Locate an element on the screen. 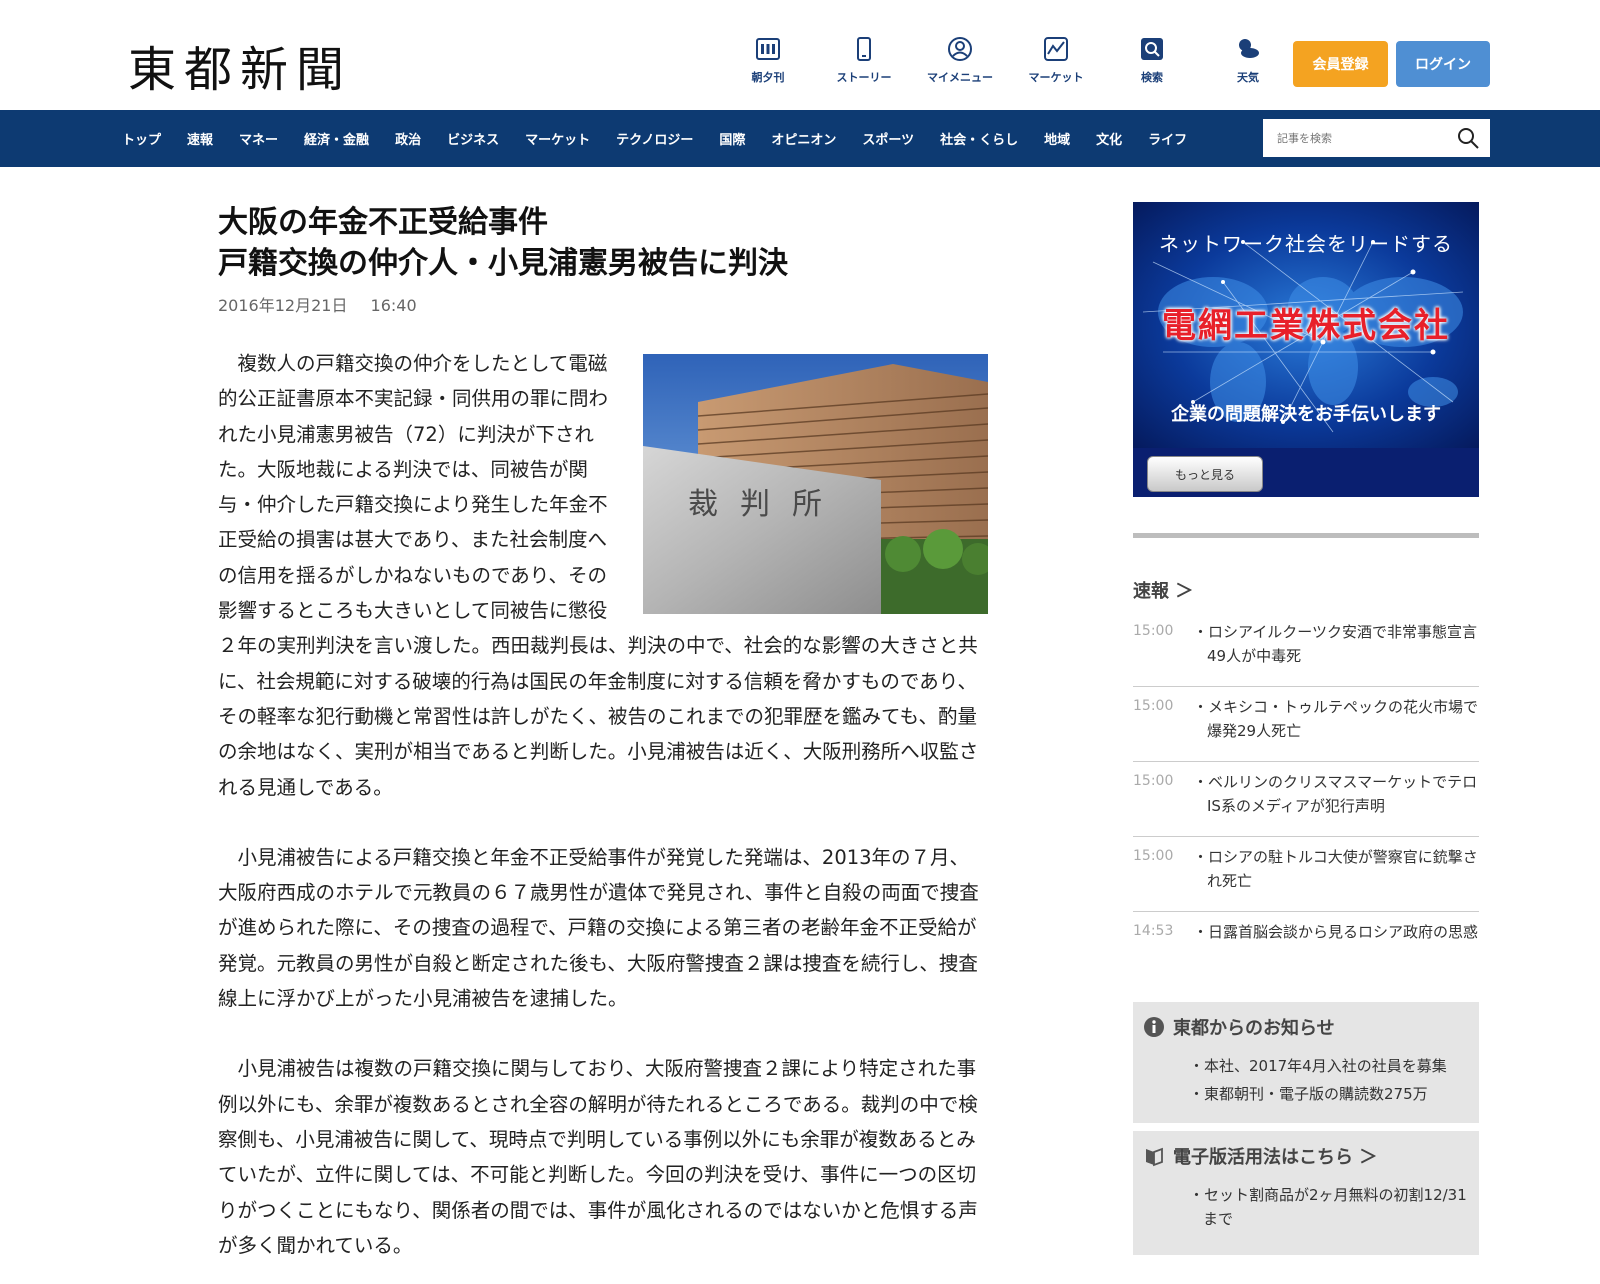 The width and height of the screenshot is (1600, 1284). category-sports: スポーツ is located at coordinates (888, 138).